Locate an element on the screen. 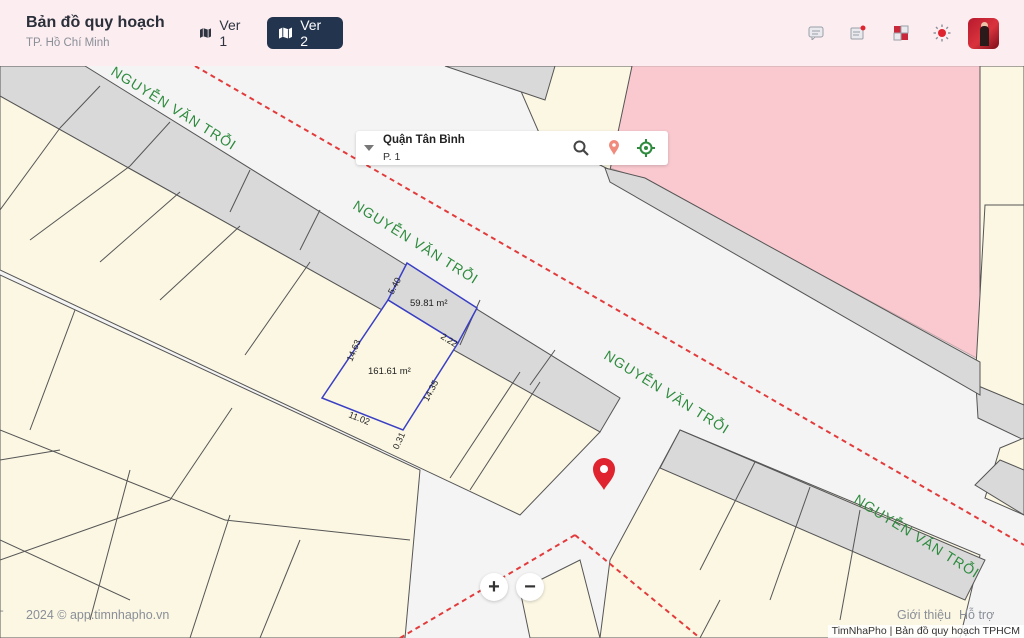 The image size is (1024, 638). version-2-button: Ver 2 is located at coordinates (305, 33).